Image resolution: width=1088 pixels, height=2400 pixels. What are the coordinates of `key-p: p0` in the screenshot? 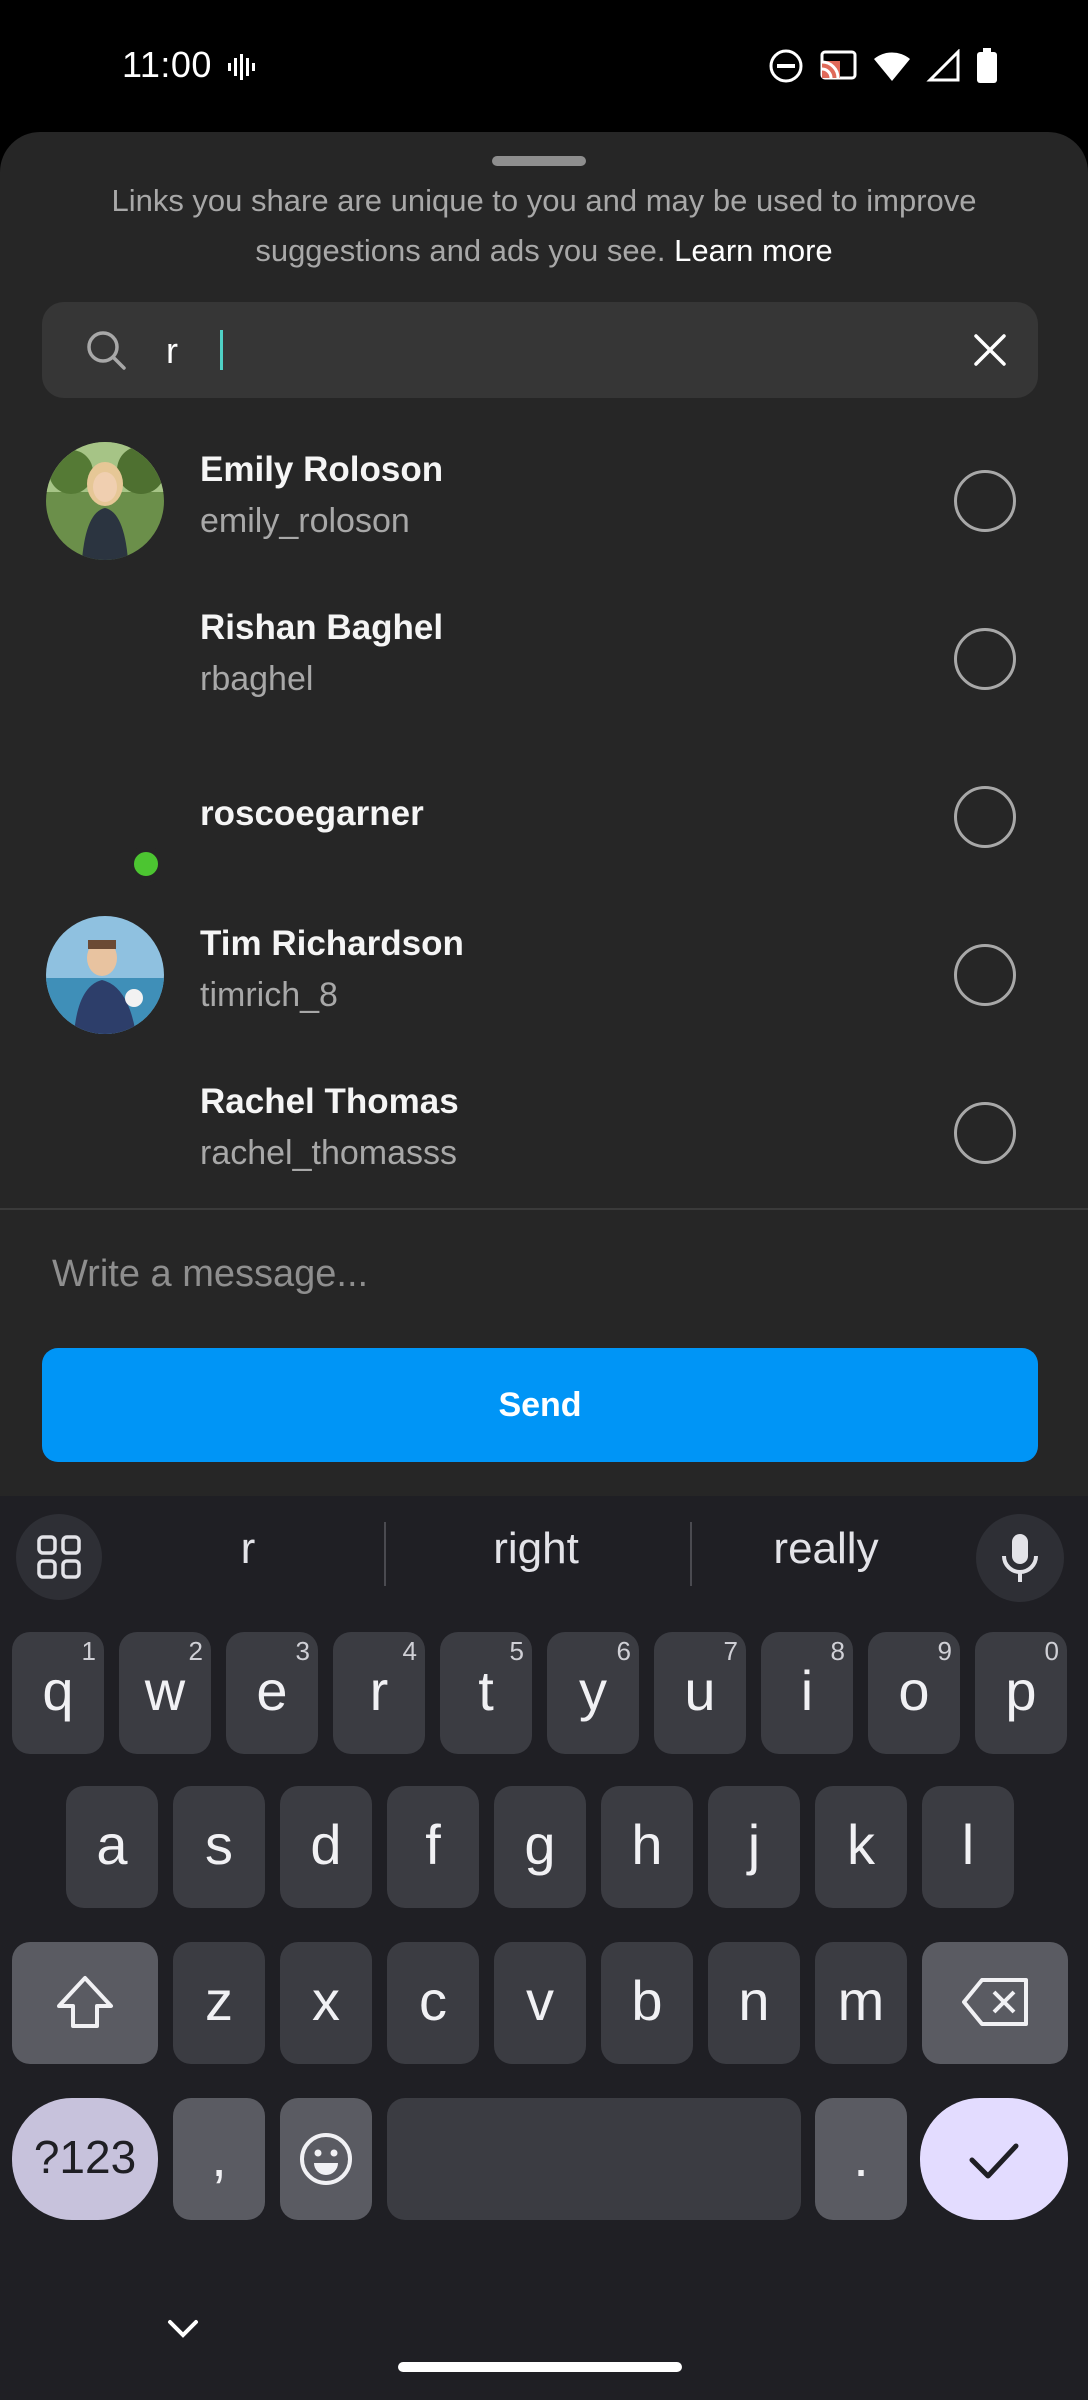 It's located at (1021, 1693).